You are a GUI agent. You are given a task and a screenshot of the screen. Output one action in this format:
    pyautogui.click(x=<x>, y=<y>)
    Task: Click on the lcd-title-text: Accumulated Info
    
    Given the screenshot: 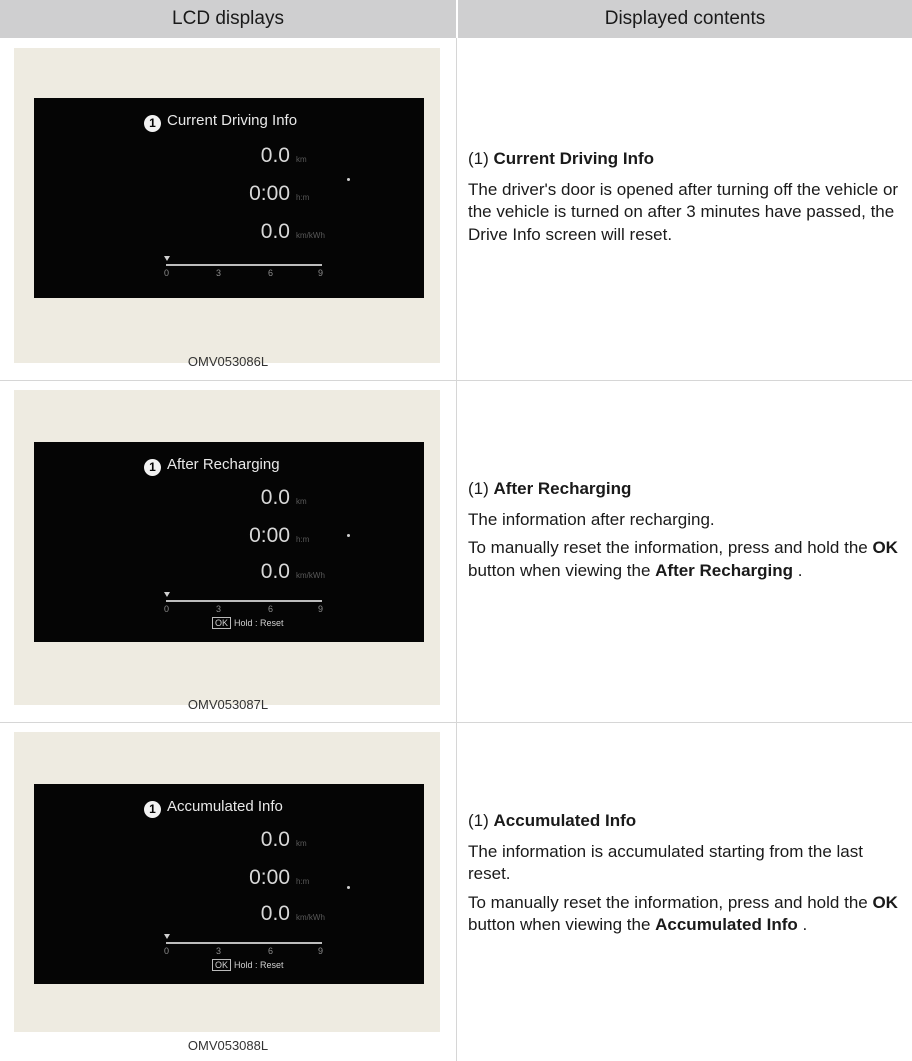 What is the action you would take?
    pyautogui.click(x=225, y=806)
    